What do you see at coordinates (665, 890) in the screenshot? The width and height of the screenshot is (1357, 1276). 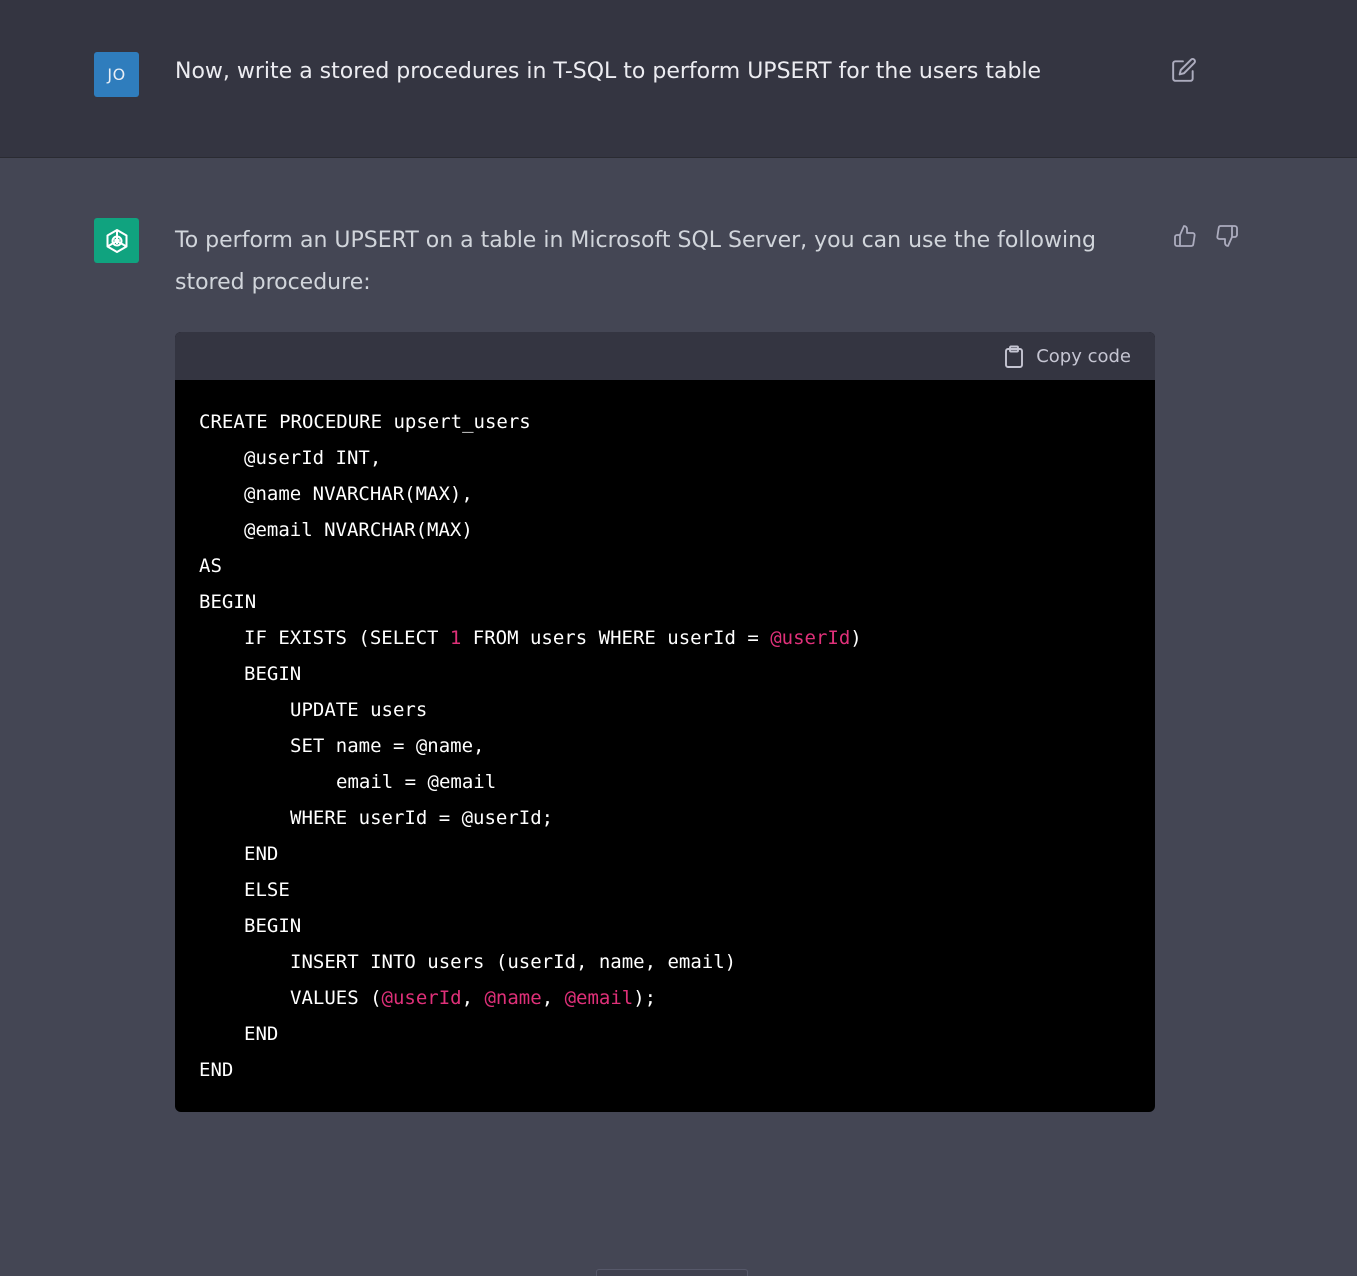 I see `code-line: ELSE` at bounding box center [665, 890].